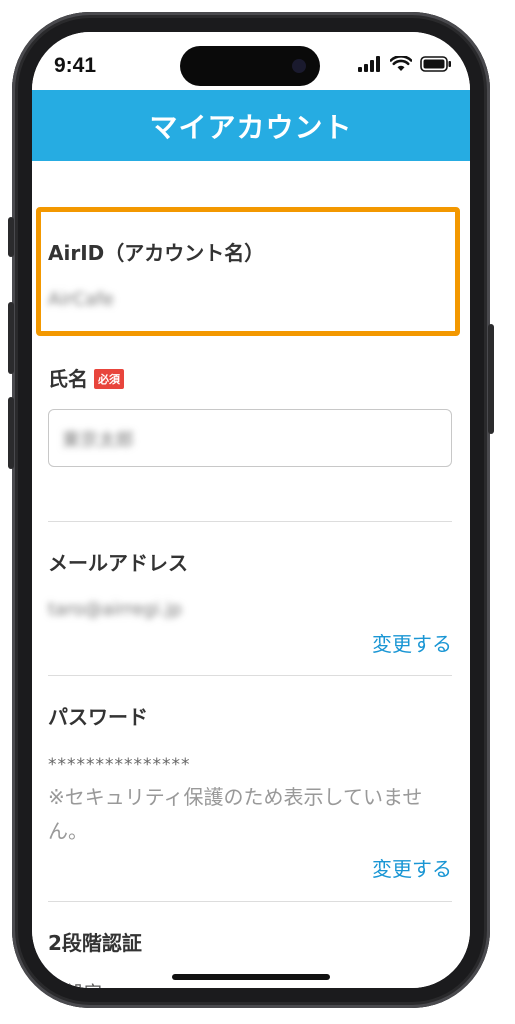  Describe the element at coordinates (250, 66) in the screenshot. I see `dynamic-island` at that location.